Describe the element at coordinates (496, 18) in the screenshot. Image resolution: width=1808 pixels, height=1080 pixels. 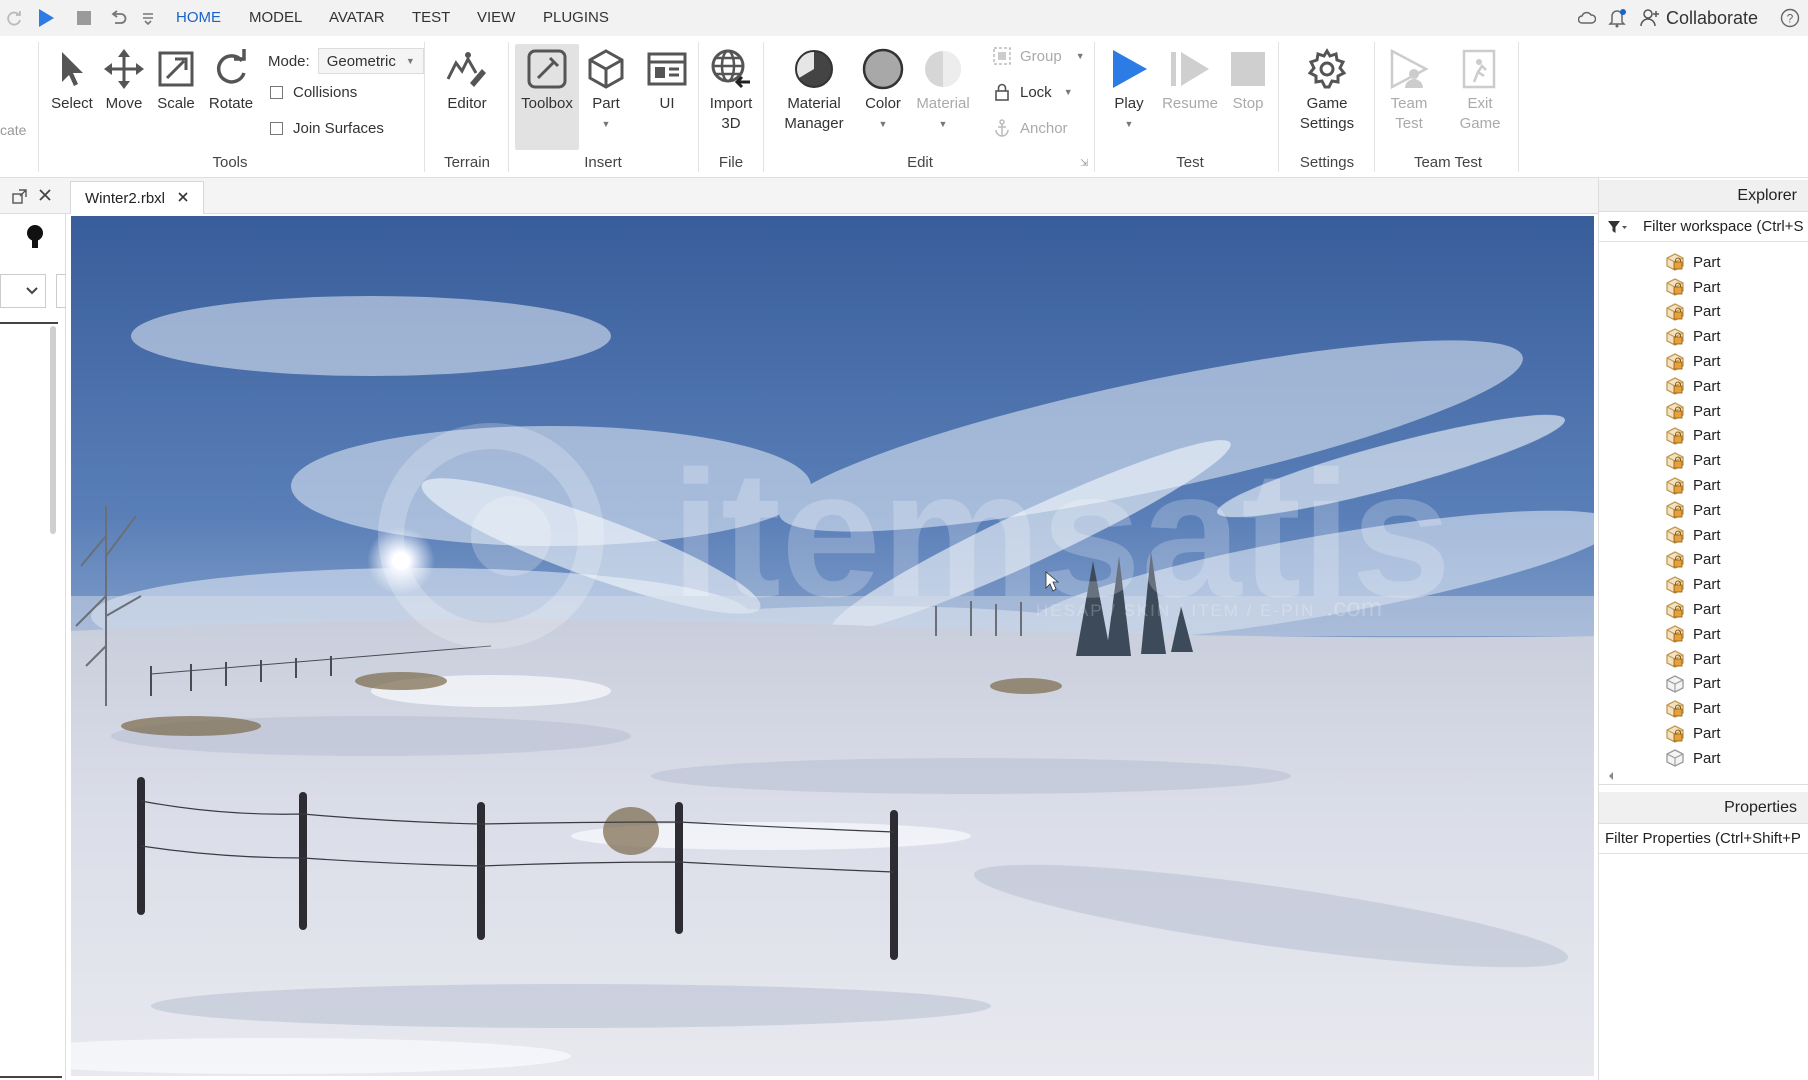
I see `tab-view: VIEW` at that location.